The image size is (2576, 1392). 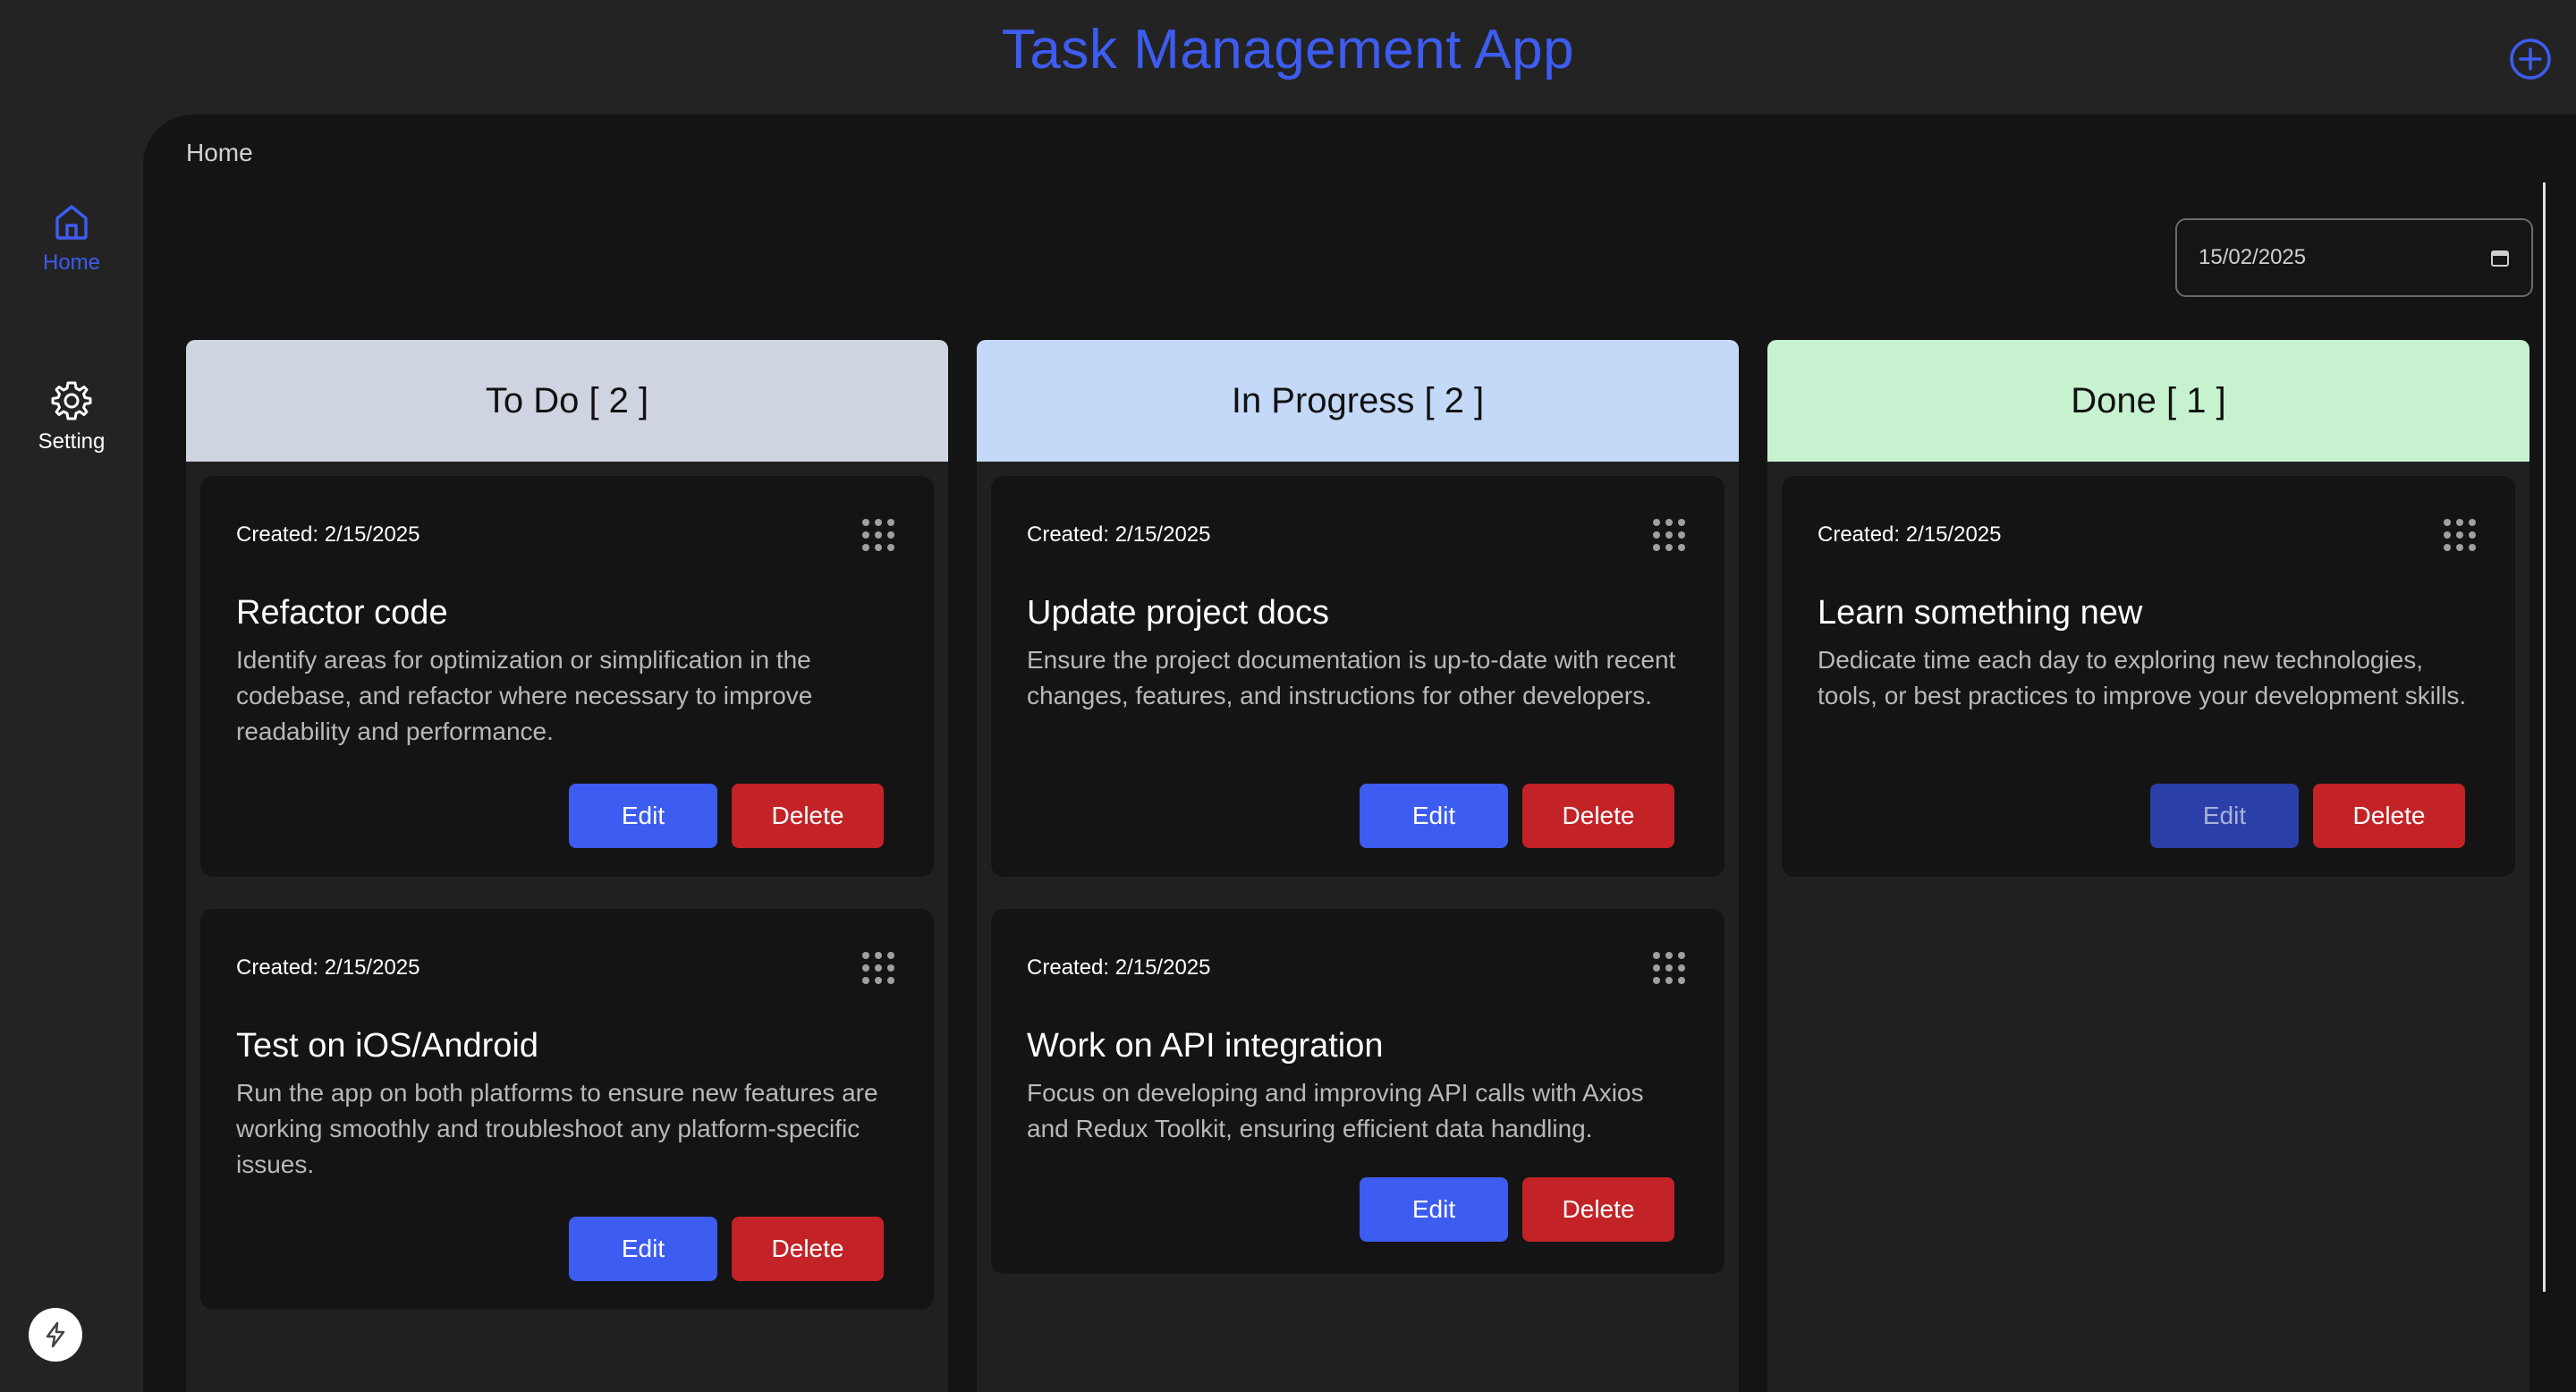 I want to click on sidebar-item-setting: Setting, so click(x=71, y=416).